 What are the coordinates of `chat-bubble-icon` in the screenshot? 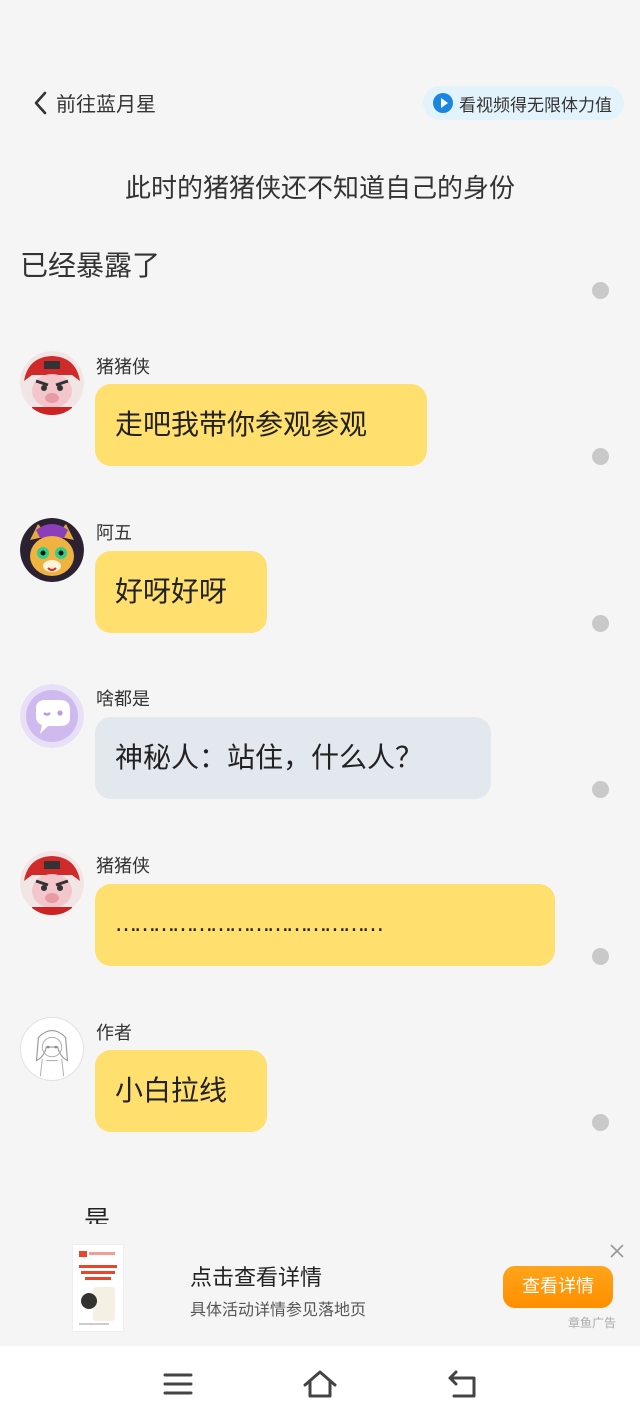 It's located at (52, 716).